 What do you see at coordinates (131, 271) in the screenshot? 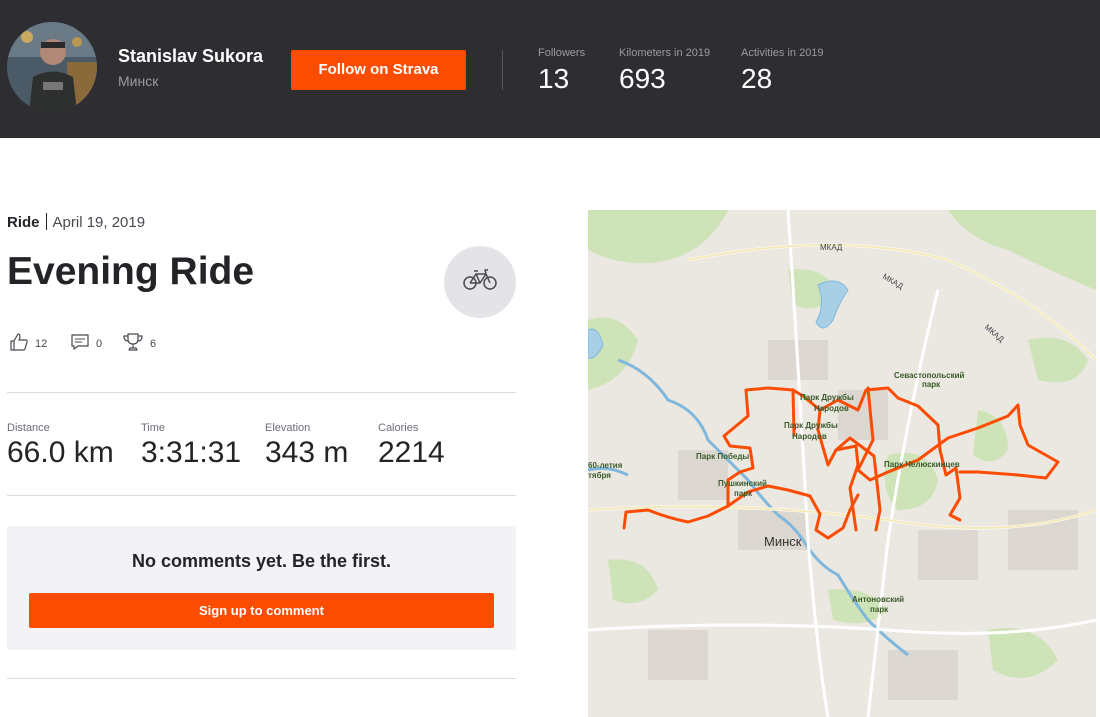
I see `activity-title: Evening Ride` at bounding box center [131, 271].